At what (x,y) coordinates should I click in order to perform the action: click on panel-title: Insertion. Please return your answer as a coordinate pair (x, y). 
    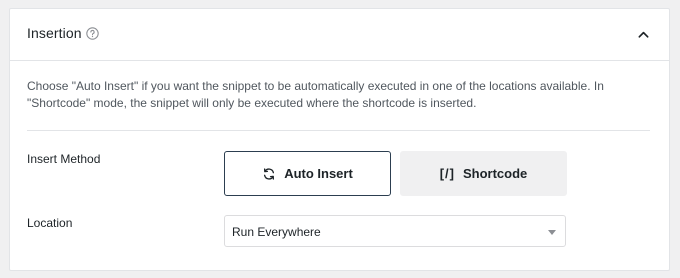
    Looking at the image, I should click on (54, 33).